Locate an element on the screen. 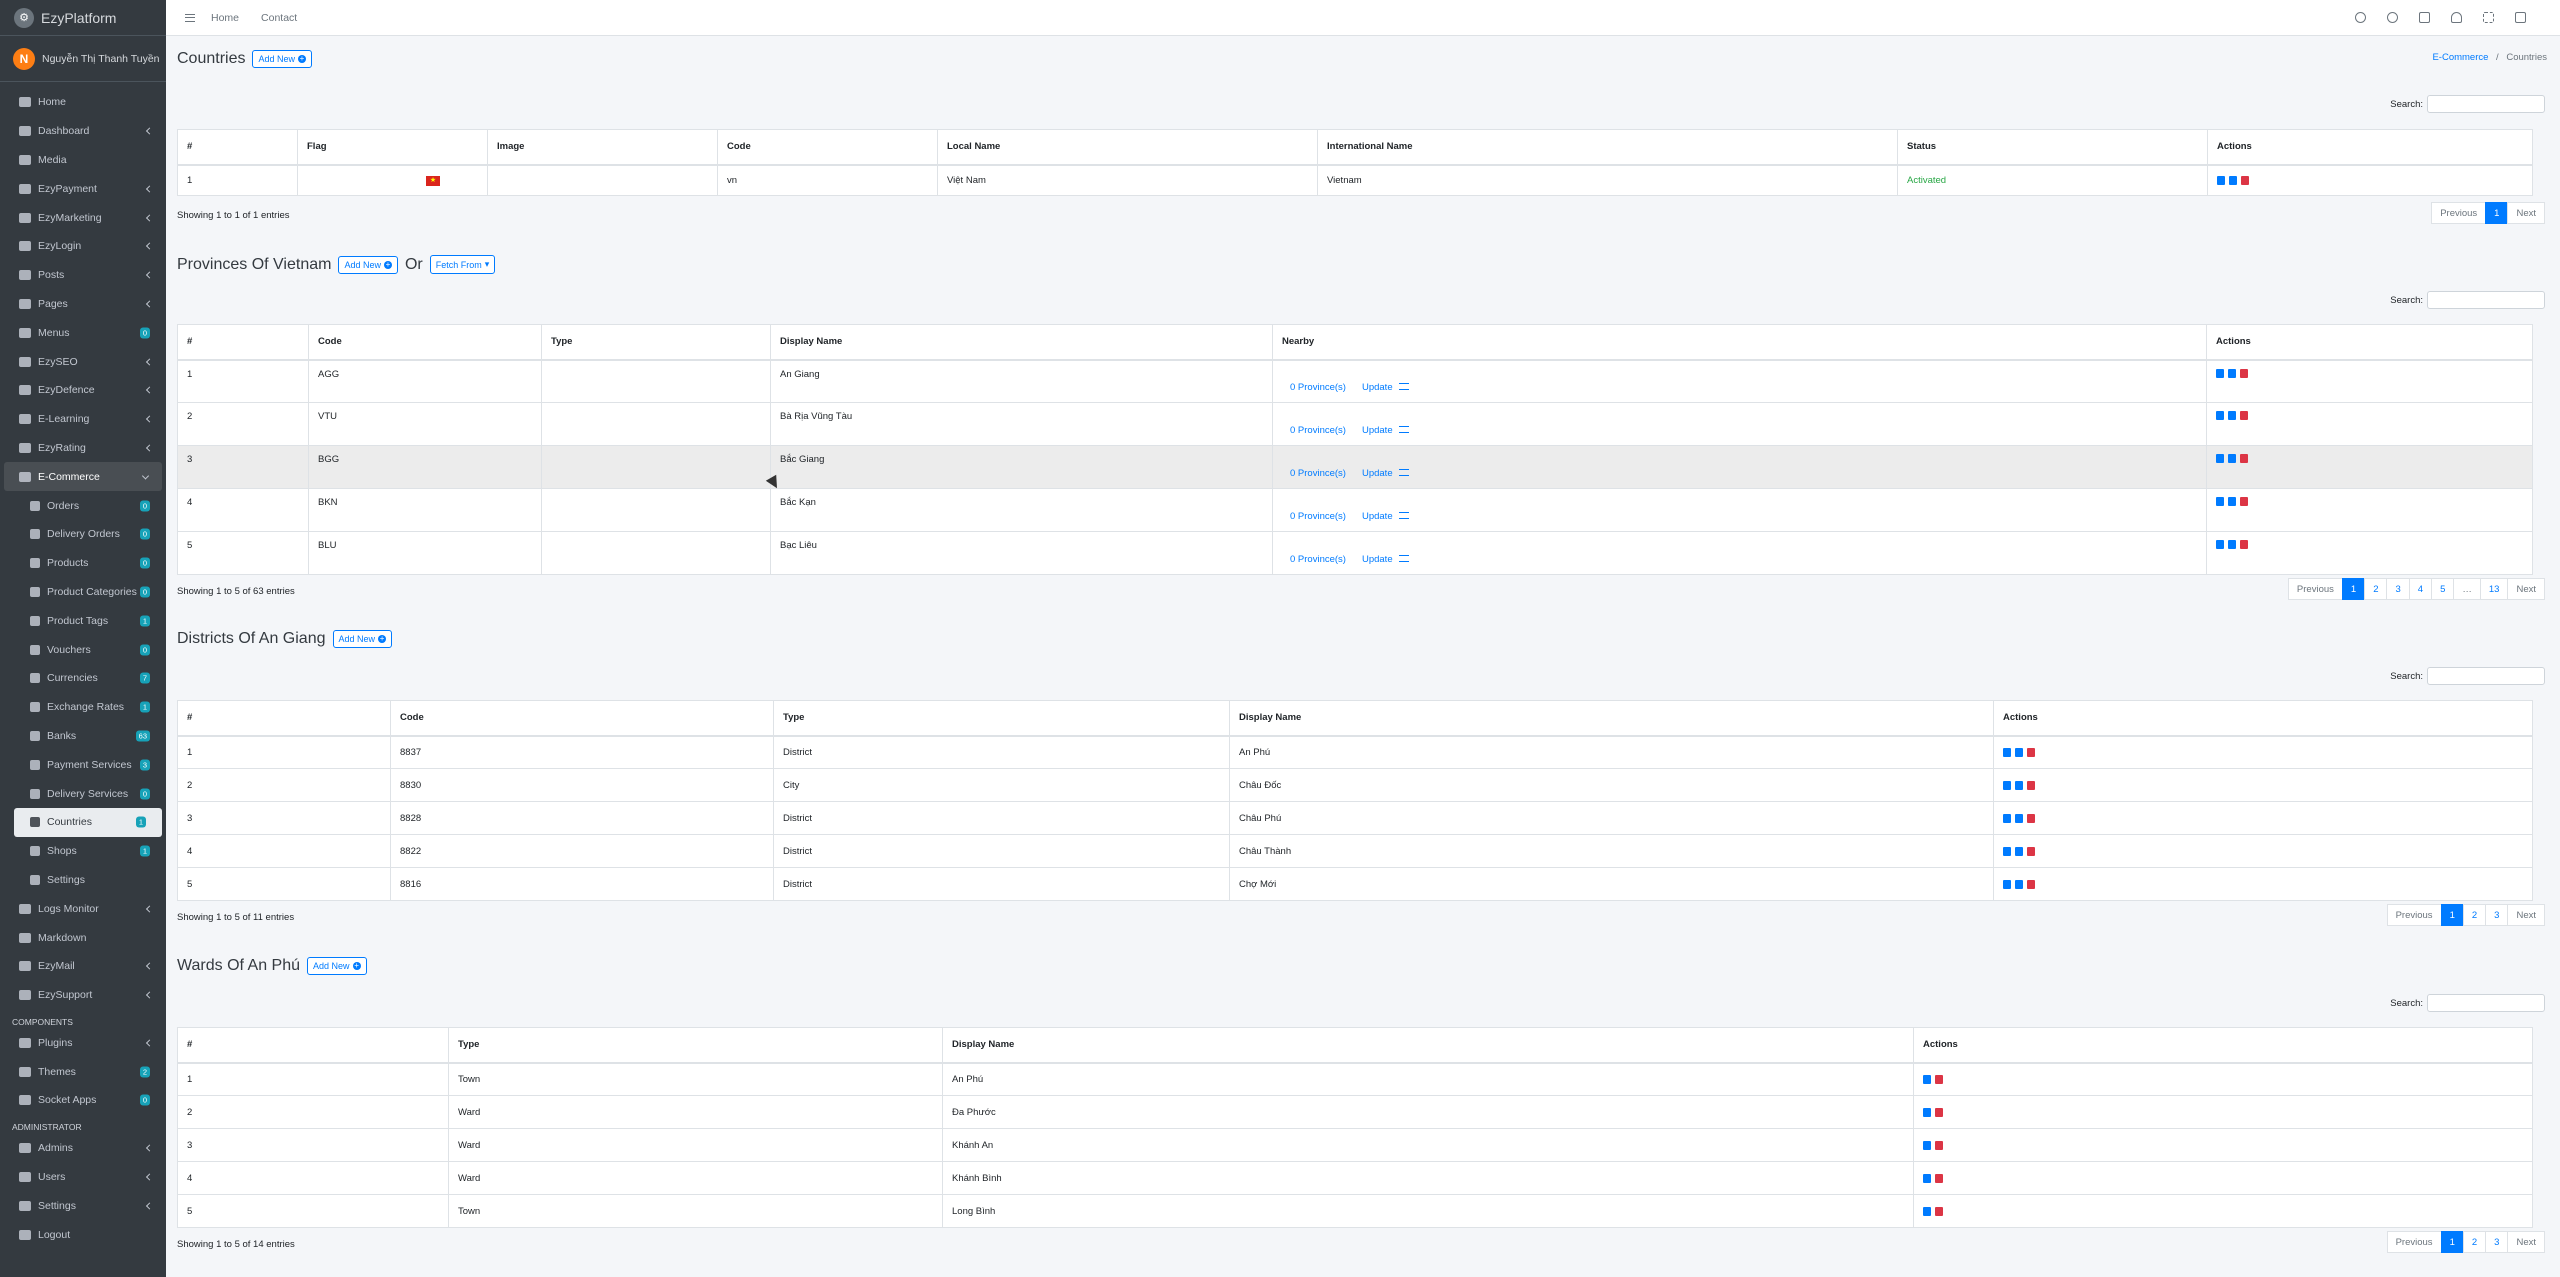  sidebar-item-delivery-orders: Delivery Orders 0 is located at coordinates (83, 534).